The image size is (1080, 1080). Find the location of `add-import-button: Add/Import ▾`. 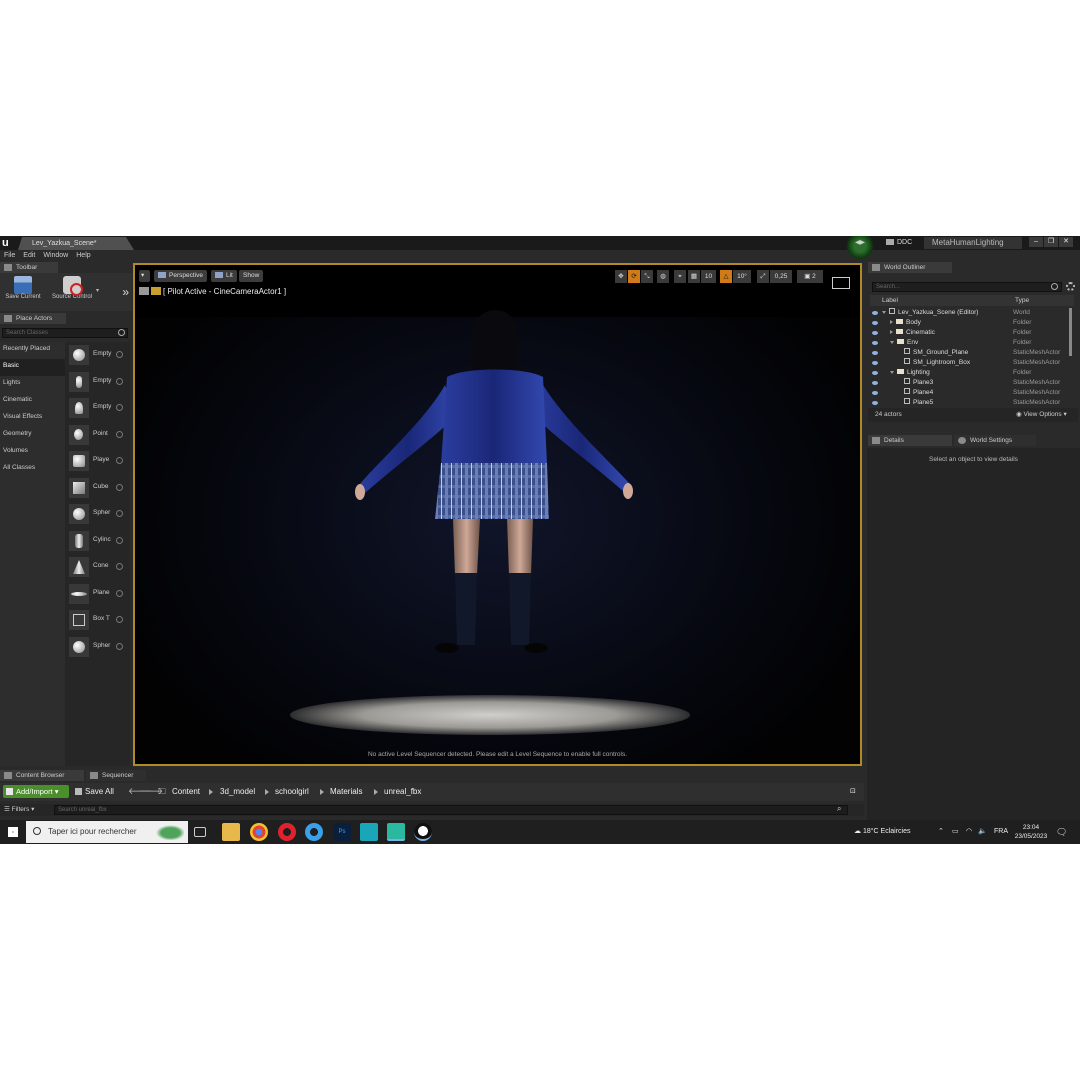

add-import-button: Add/Import ▾ is located at coordinates (36, 791).